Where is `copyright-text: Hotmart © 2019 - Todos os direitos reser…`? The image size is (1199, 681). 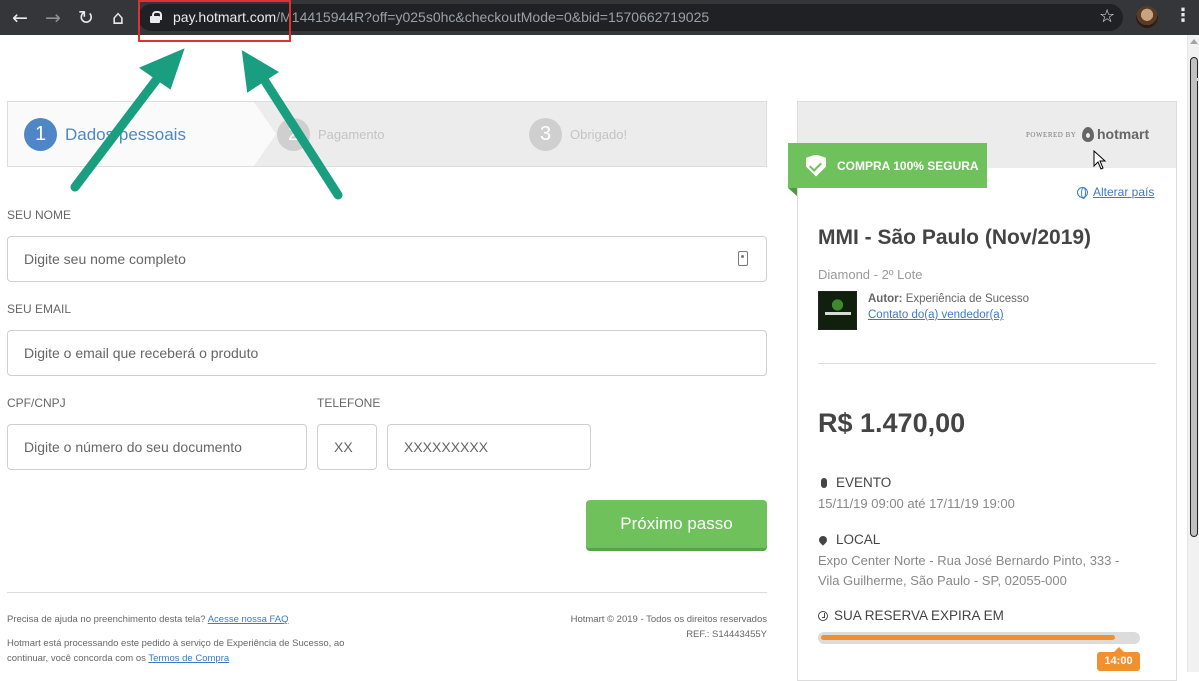 copyright-text: Hotmart © 2019 - Todos os direitos reser… is located at coordinates (668, 619).